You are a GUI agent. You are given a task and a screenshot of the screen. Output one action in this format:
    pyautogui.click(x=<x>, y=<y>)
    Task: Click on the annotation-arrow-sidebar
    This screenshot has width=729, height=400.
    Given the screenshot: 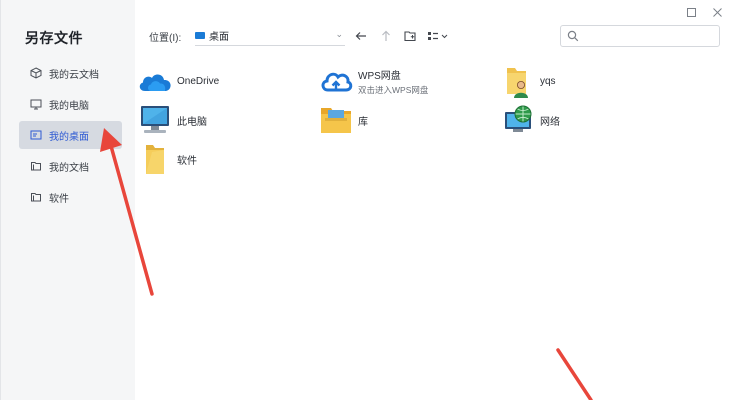 What is the action you would take?
    pyautogui.click(x=127, y=212)
    